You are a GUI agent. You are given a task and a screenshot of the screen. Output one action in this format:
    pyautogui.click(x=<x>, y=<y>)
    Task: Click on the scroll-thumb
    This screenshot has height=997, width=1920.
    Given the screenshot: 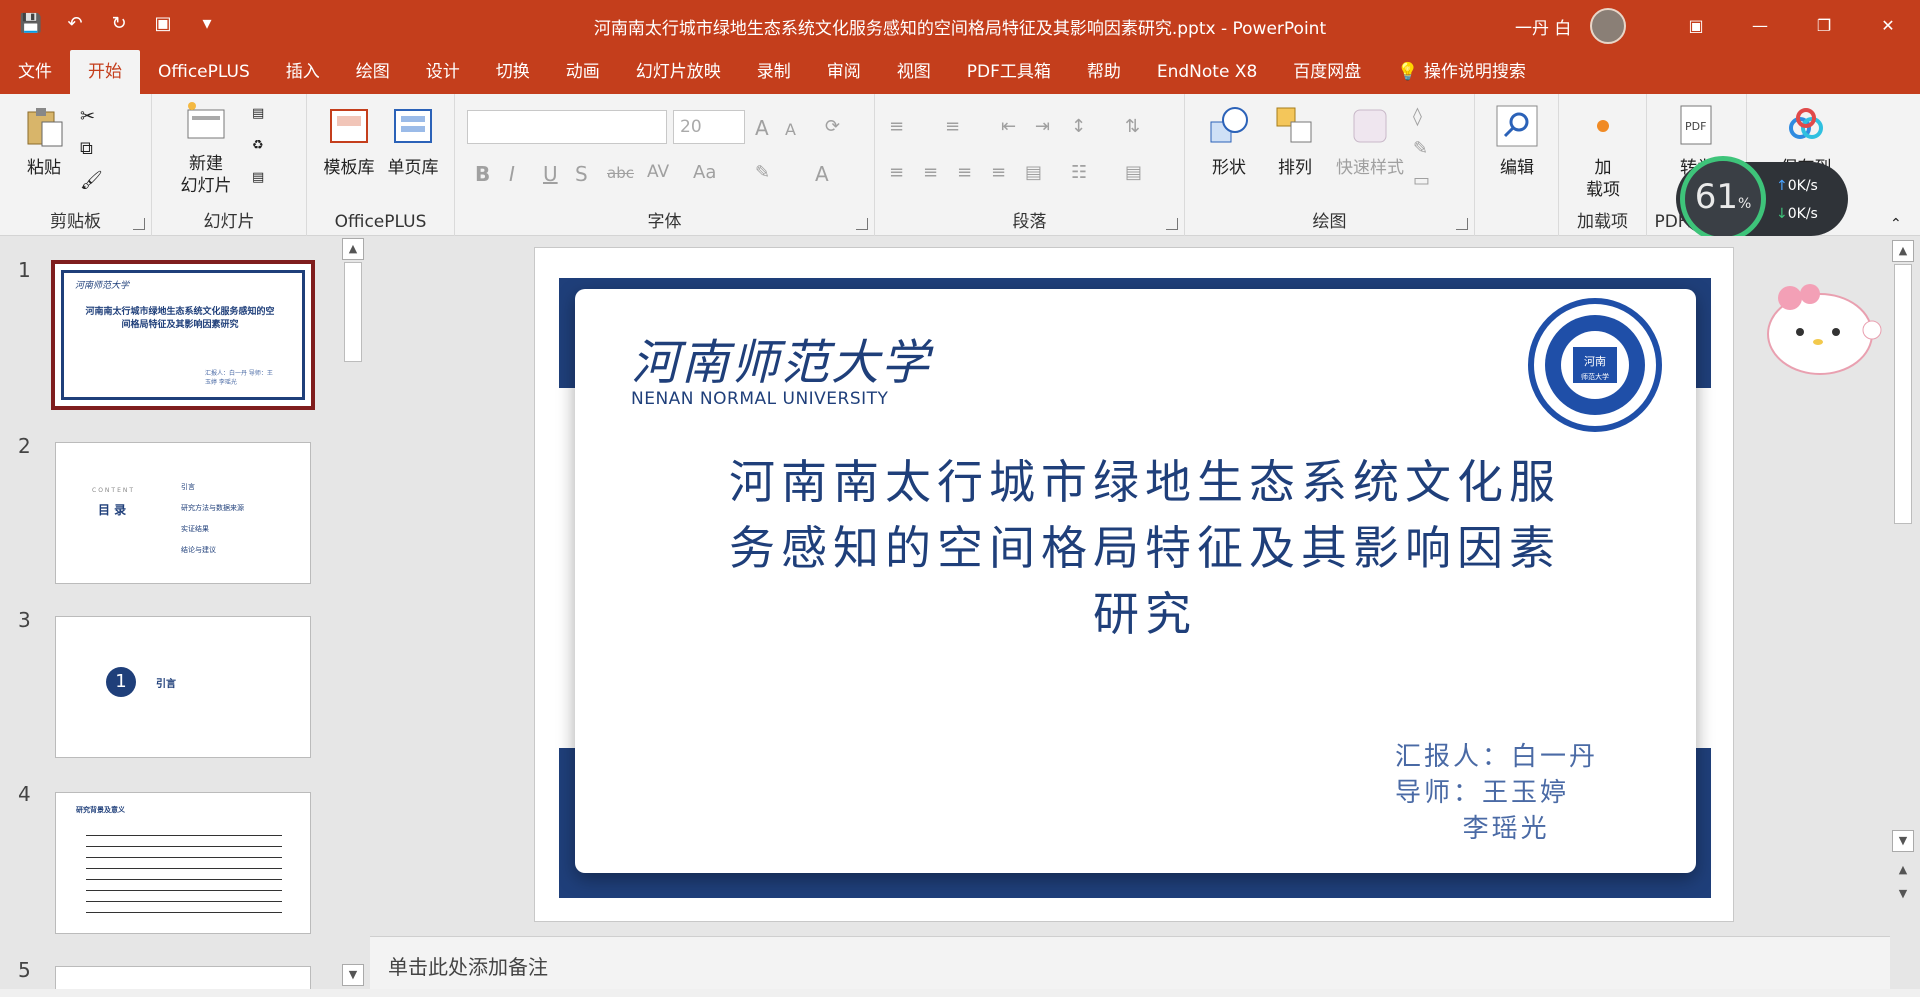 What is the action you would take?
    pyautogui.click(x=353, y=312)
    